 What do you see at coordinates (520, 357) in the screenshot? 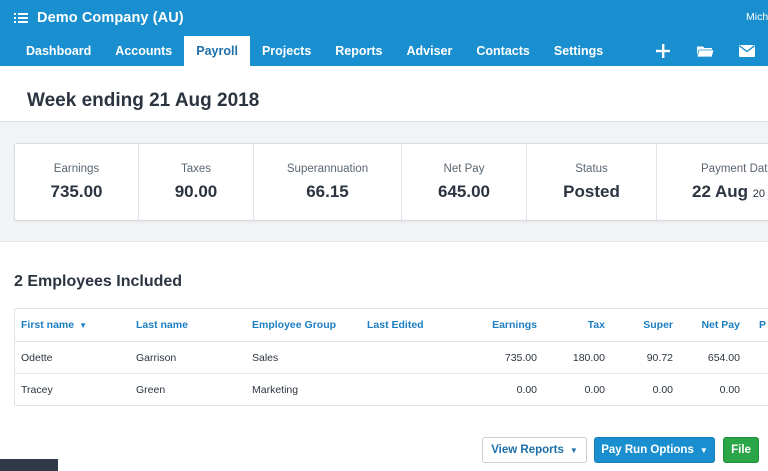
I see `cell-earnings: 735.00` at bounding box center [520, 357].